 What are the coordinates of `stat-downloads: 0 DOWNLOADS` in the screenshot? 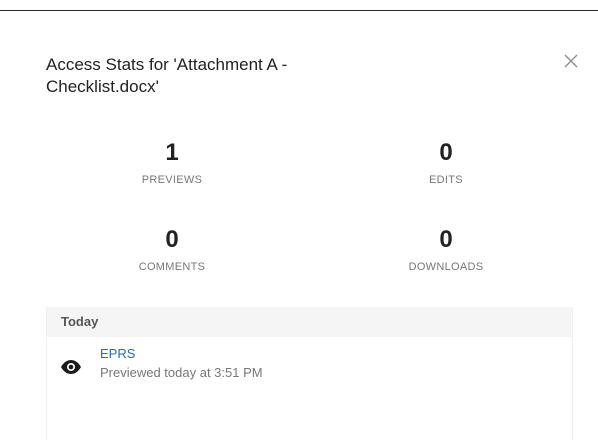 It's located at (446, 250).